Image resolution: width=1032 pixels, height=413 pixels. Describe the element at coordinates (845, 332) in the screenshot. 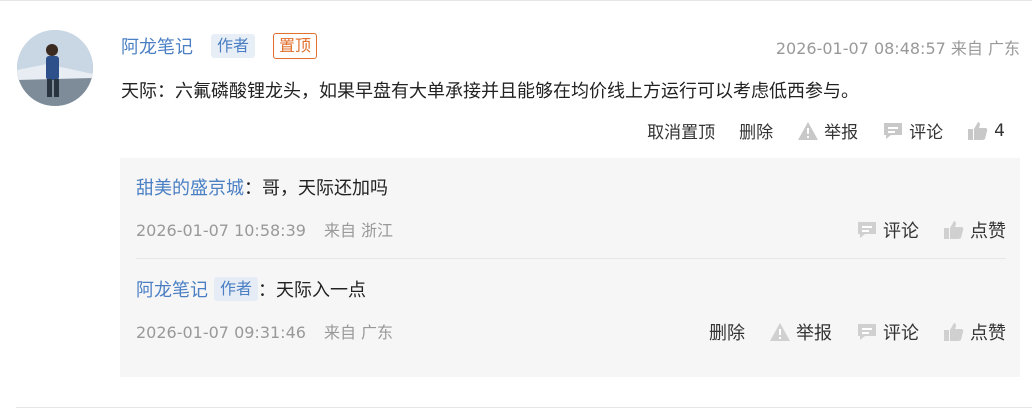

I see `reply-actions: 删除 举报 评论 点赞` at that location.